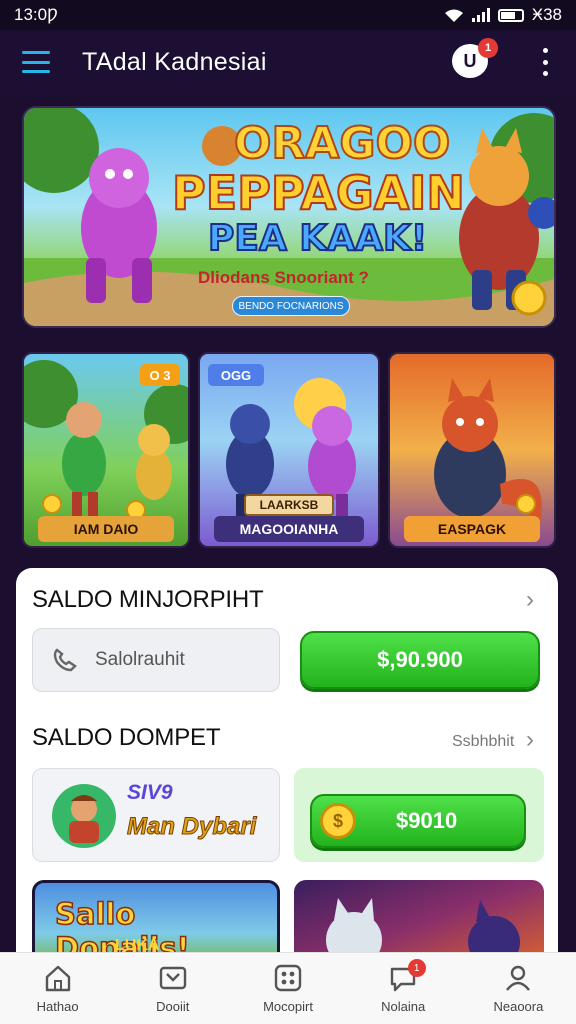 This screenshot has width=576, height=1024. What do you see at coordinates (453, 15) in the screenshot?
I see `wifi-icon` at bounding box center [453, 15].